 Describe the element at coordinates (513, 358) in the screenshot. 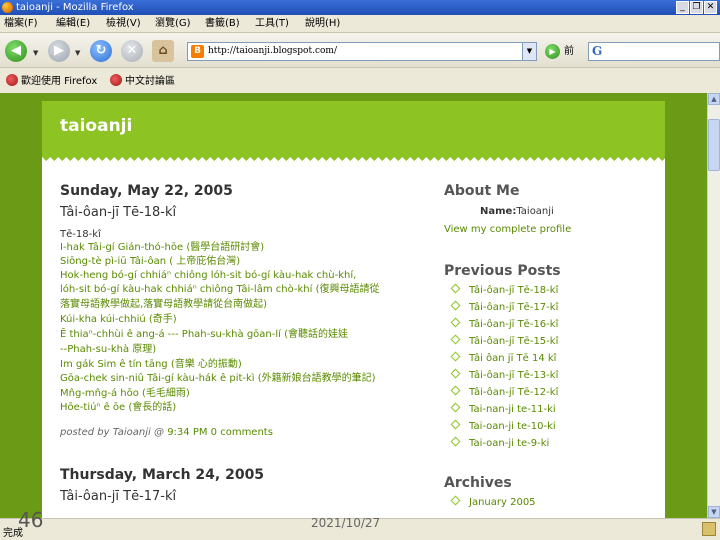

I see `previous-post-label: Tâi ôan jī Tē 14 kî` at that location.